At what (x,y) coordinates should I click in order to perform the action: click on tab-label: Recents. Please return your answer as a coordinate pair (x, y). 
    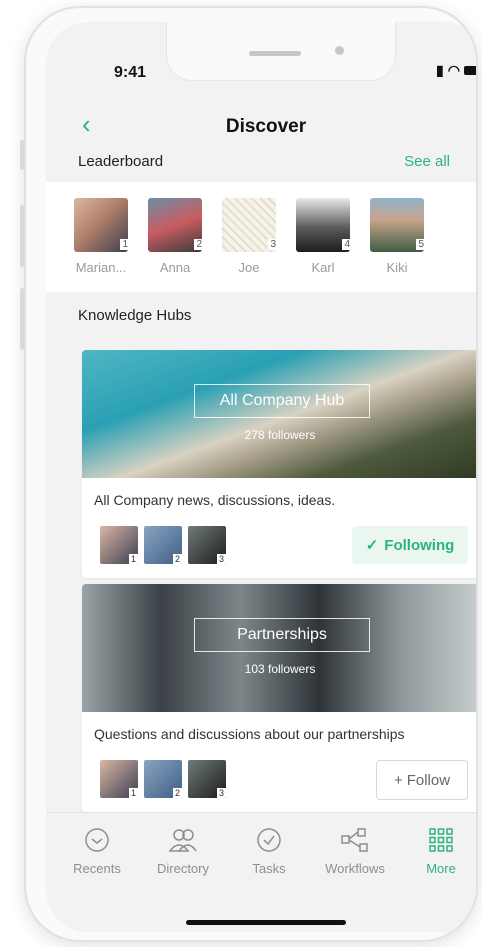
    Looking at the image, I should click on (97, 868).